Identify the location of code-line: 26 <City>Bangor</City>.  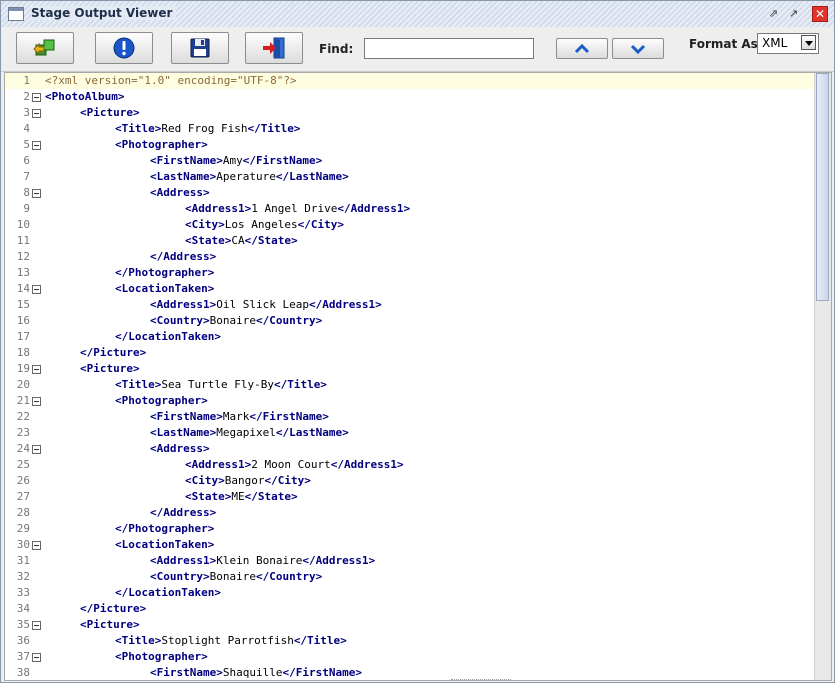
(409, 481).